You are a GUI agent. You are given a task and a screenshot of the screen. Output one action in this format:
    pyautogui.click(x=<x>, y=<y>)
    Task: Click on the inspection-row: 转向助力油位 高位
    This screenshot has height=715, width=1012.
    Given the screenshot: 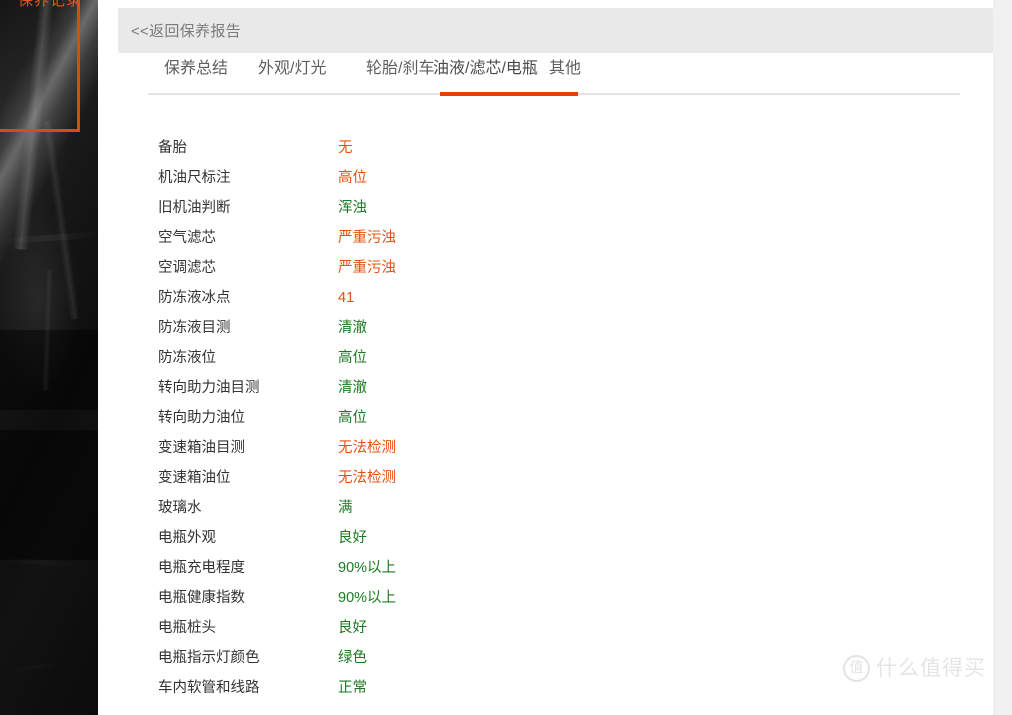 What is the action you would take?
    pyautogui.click(x=457, y=418)
    